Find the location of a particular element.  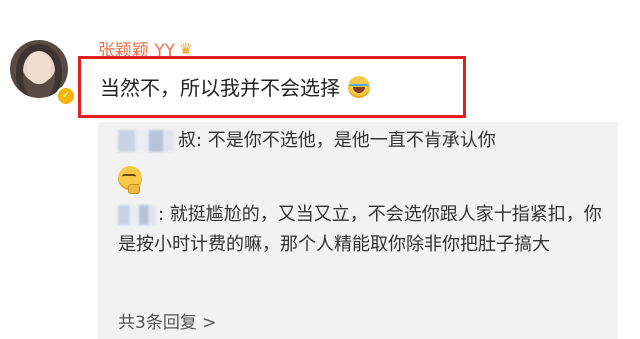

reply-item: 叔: 不是你不选他，是他一直不肯承认你 is located at coordinates (307, 141).